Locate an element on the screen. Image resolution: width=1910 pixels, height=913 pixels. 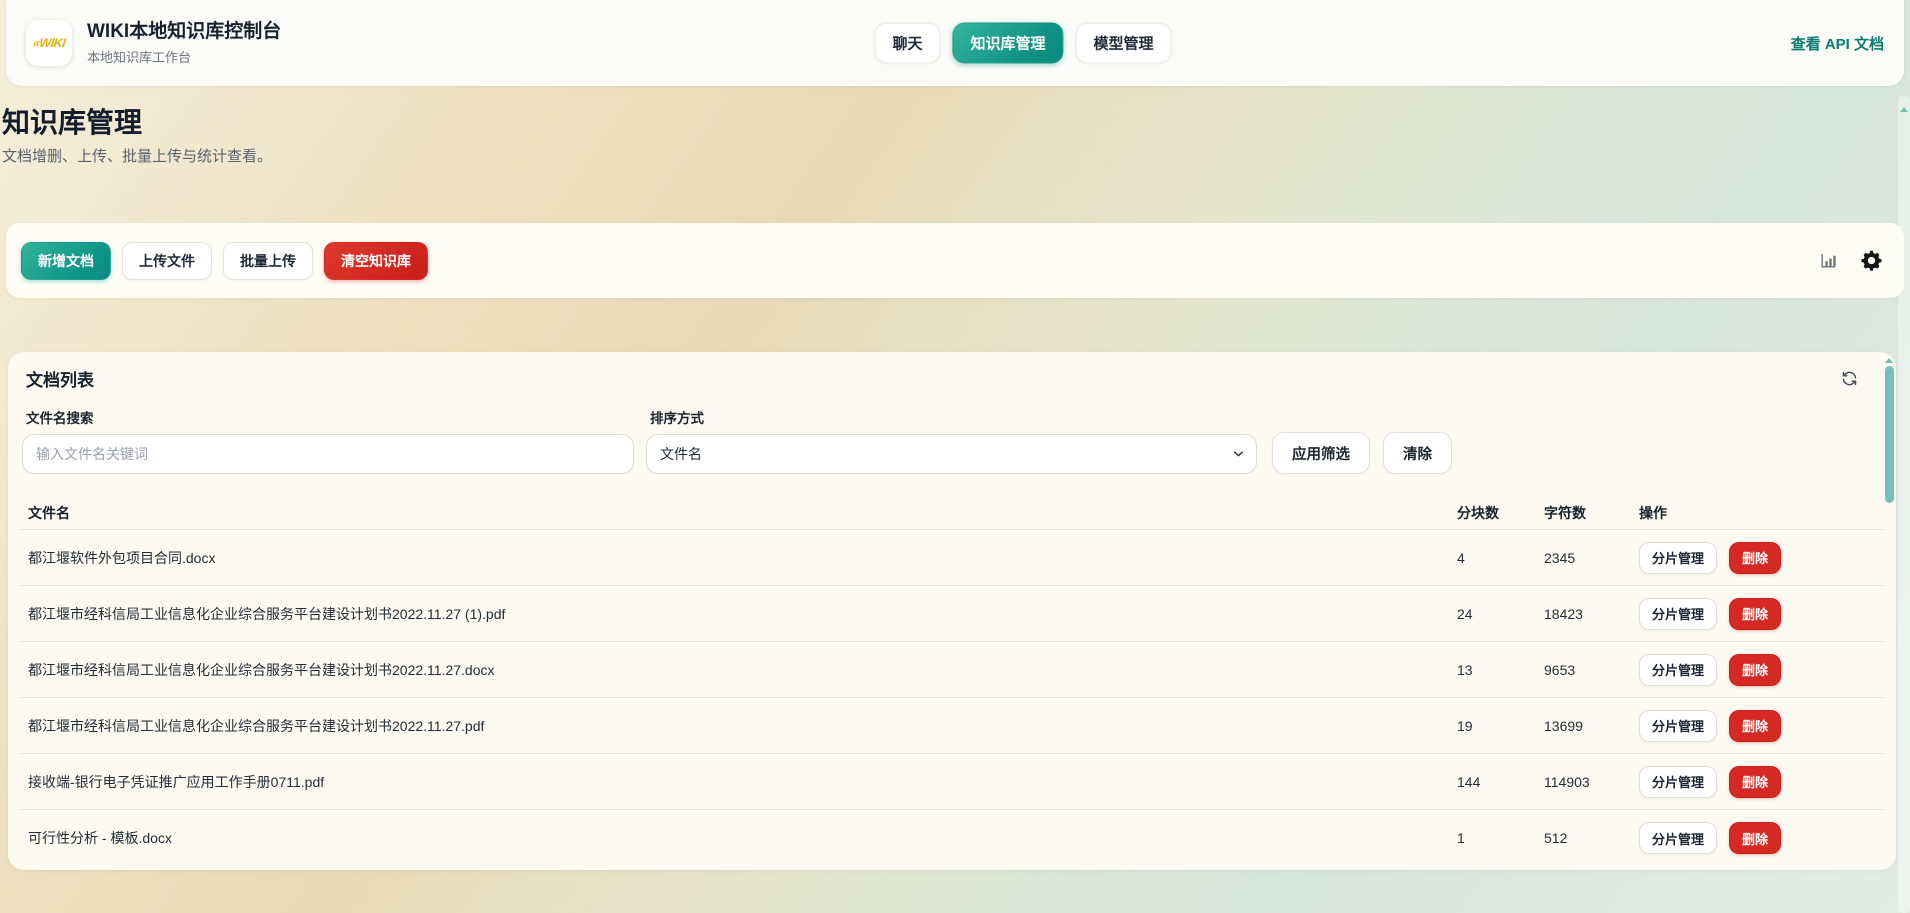
document-list-title: 文档列表 is located at coordinates (60, 380).